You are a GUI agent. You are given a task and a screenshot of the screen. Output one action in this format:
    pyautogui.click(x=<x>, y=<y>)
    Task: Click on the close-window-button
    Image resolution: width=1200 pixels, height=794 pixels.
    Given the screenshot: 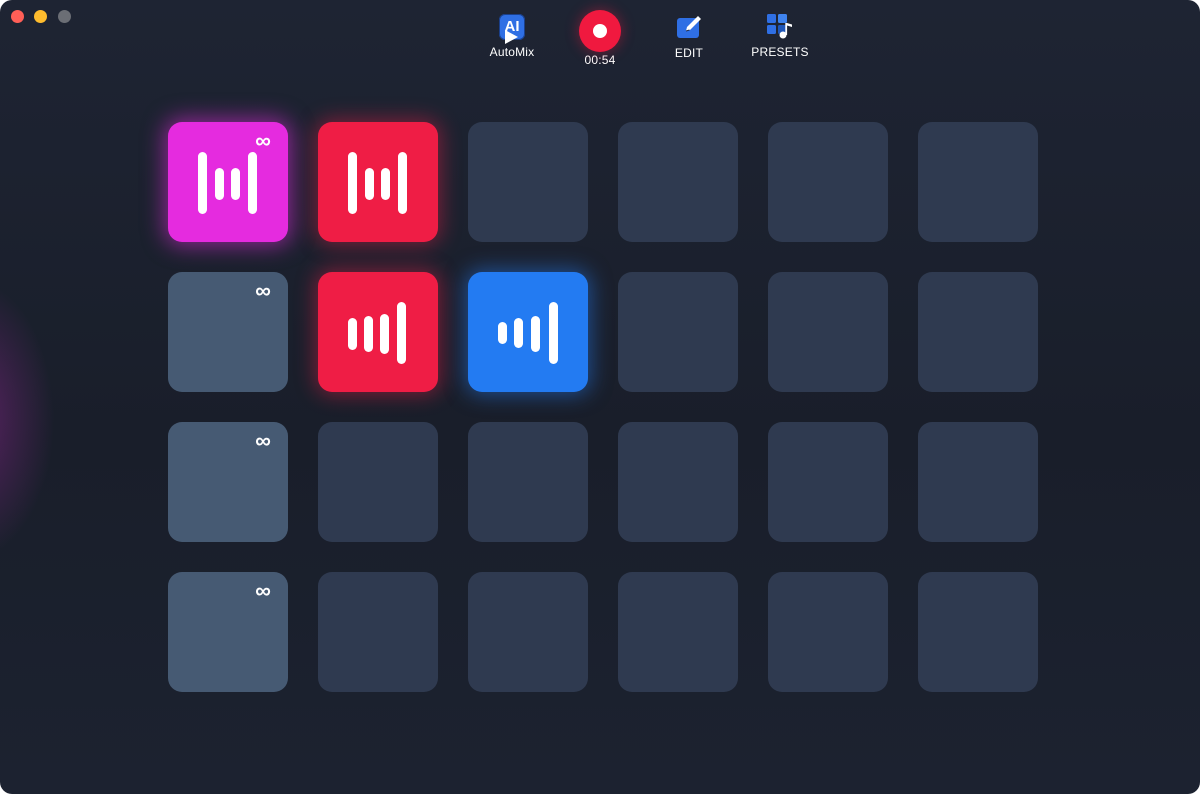 What is the action you would take?
    pyautogui.click(x=17, y=16)
    